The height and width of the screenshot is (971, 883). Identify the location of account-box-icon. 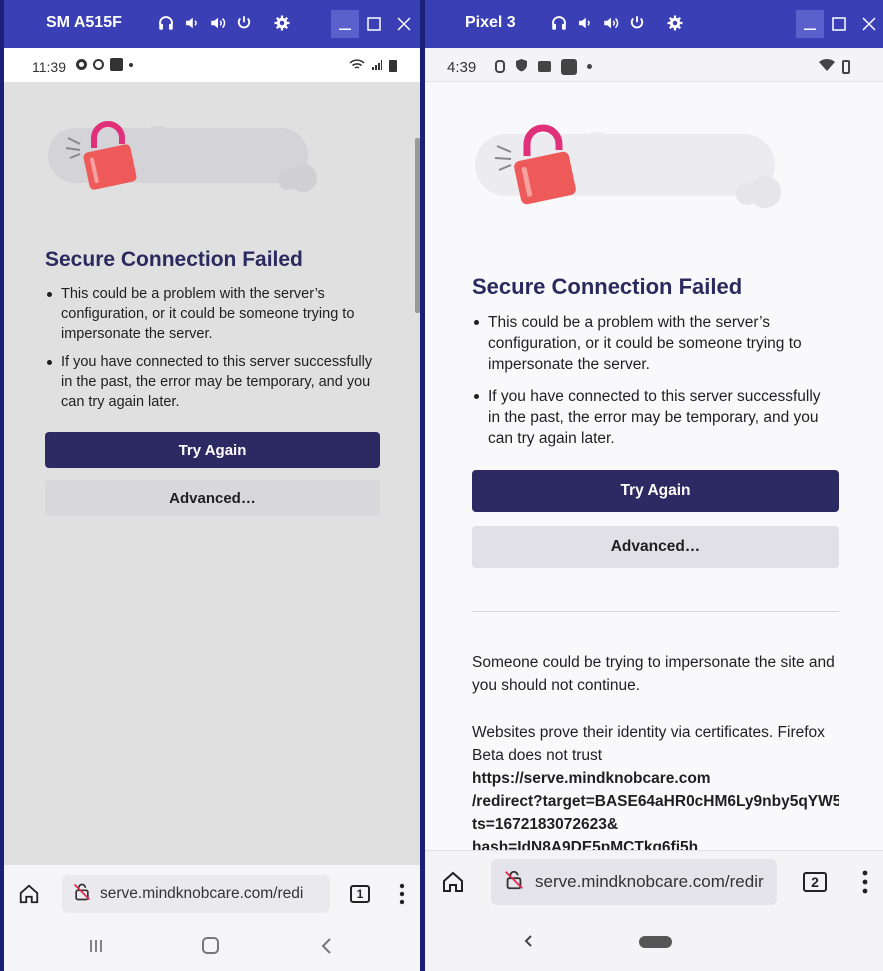
(569, 66).